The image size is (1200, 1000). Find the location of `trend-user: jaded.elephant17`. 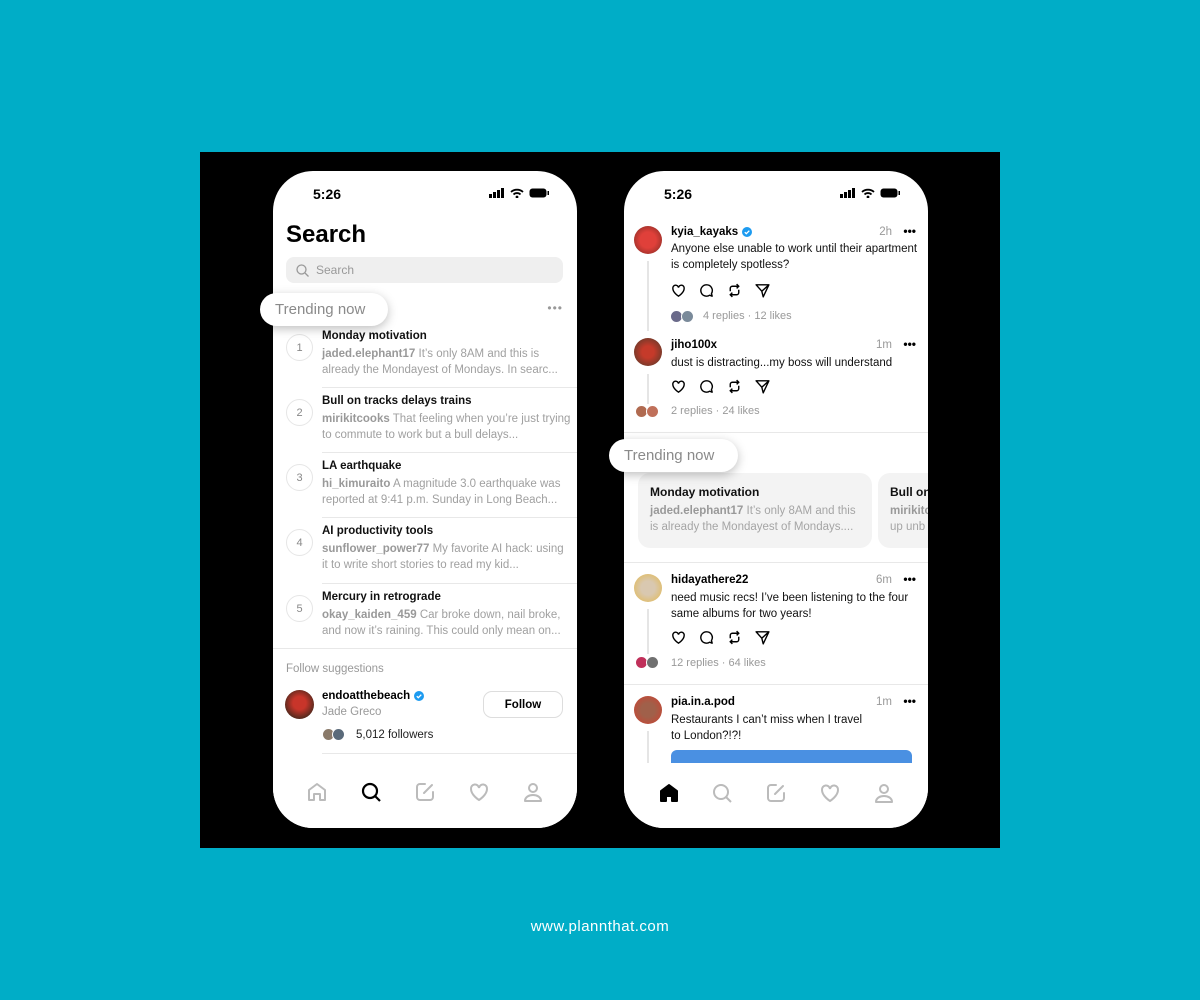

trend-user: jaded.elephant17 is located at coordinates (369, 354).